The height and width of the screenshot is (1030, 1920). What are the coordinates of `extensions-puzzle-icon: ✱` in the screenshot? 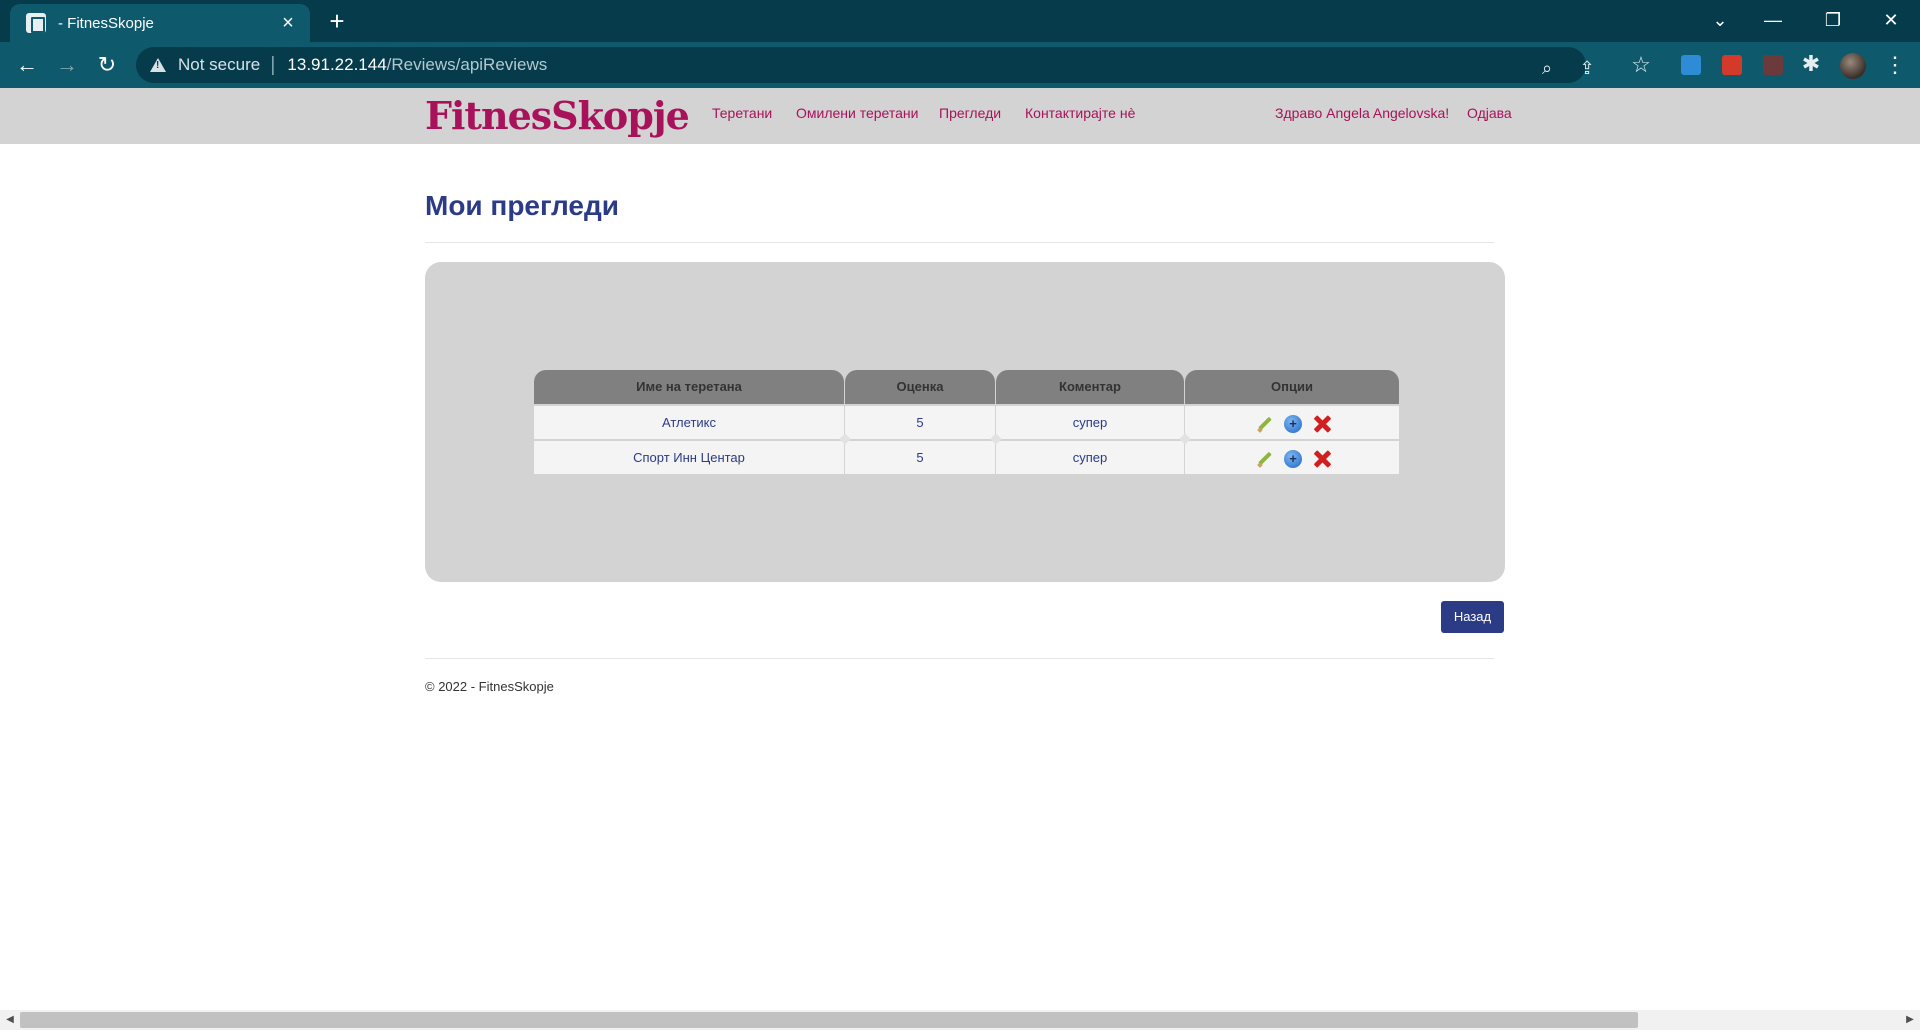 It's located at (1811, 64).